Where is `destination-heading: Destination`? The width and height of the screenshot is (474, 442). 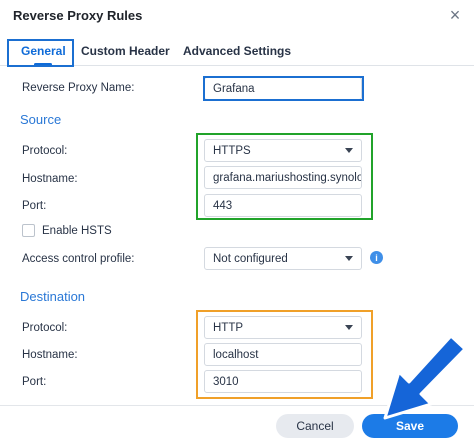 destination-heading: Destination is located at coordinates (53, 296).